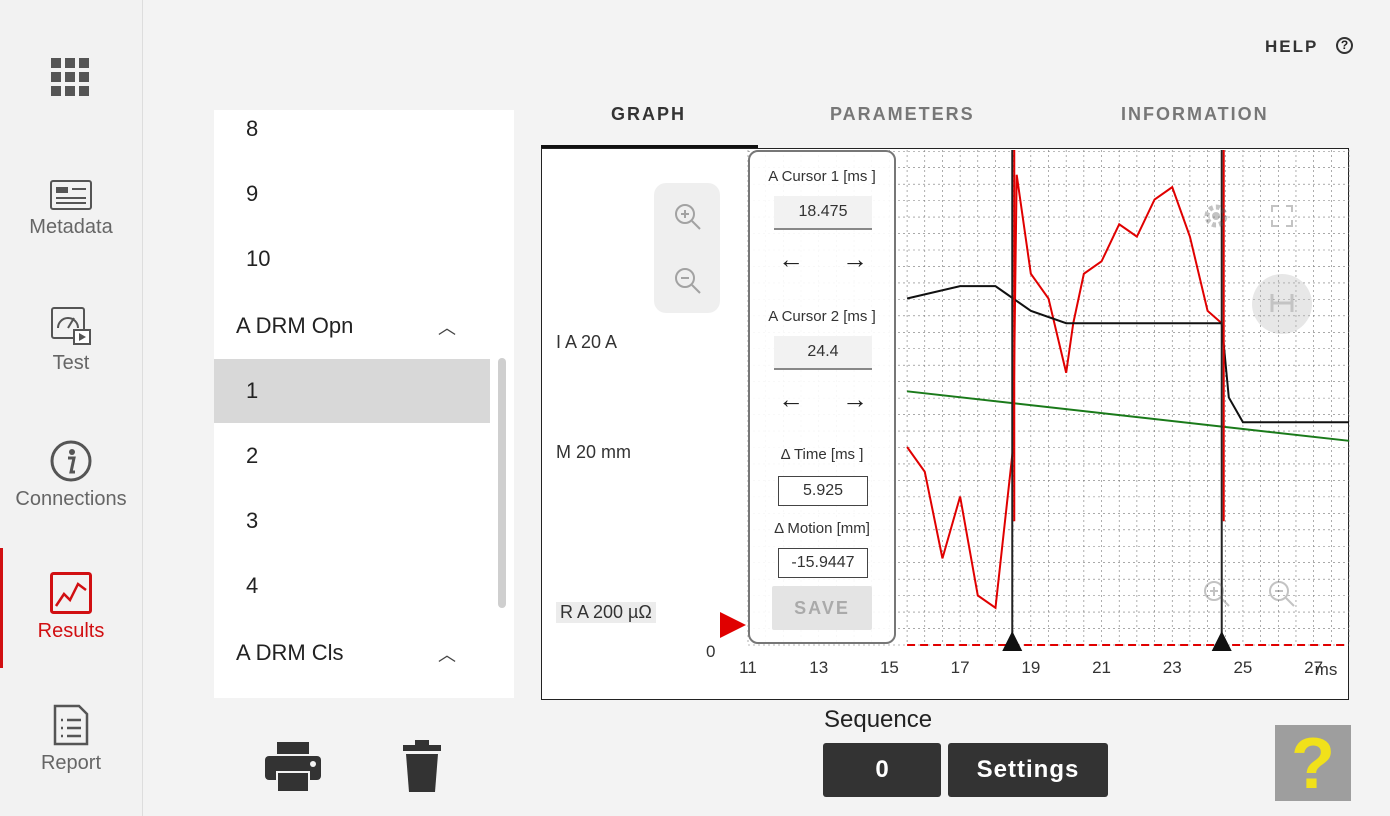 This screenshot has width=1390, height=816. I want to click on channel-marker, so click(733, 625).